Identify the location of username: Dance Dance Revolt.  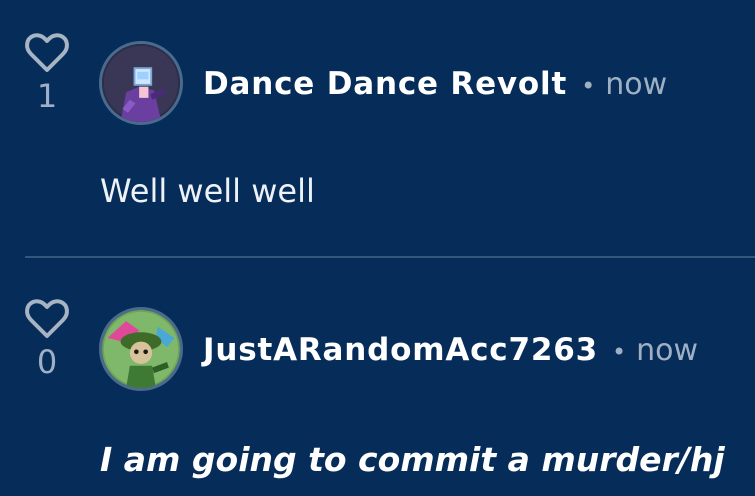
(385, 84).